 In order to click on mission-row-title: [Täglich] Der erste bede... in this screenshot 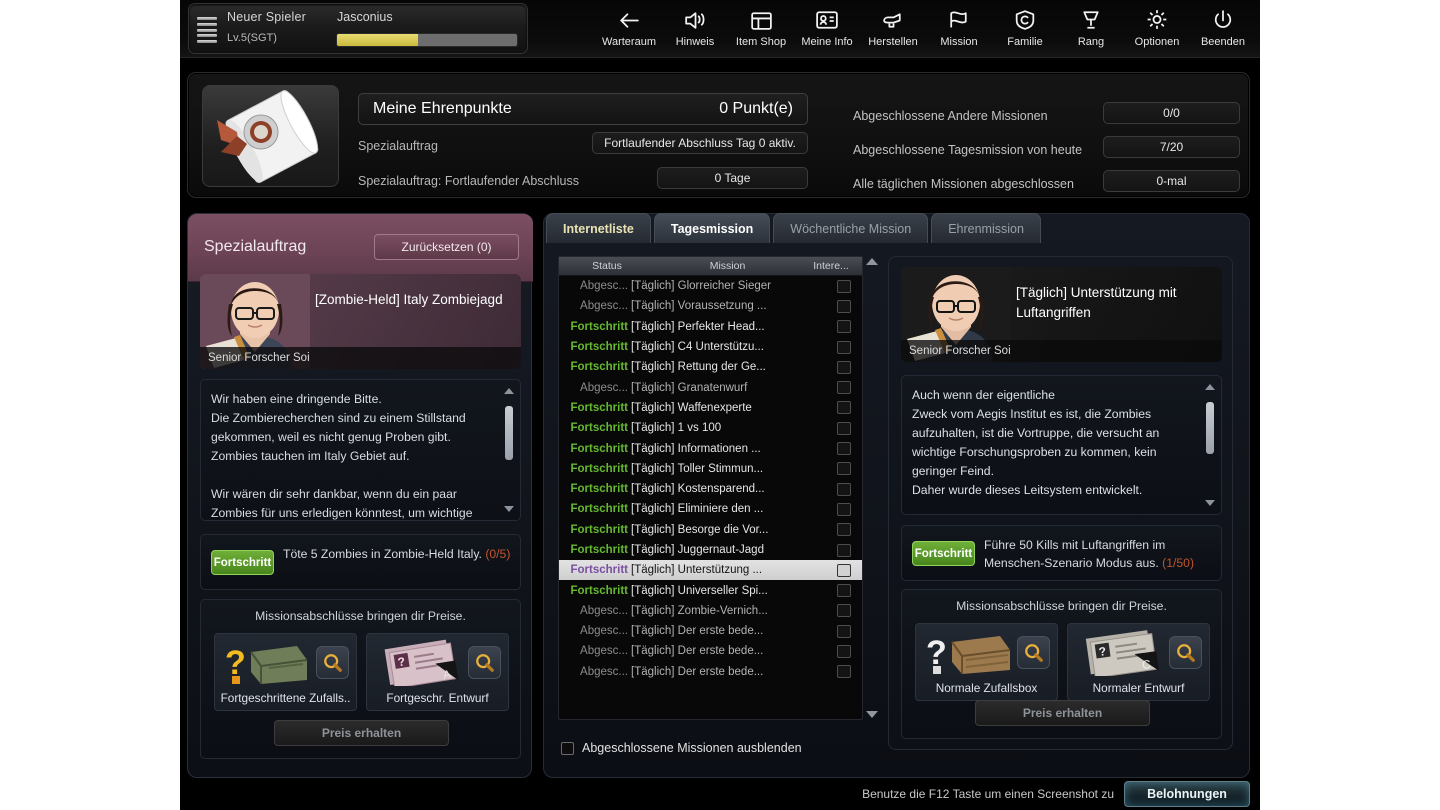, I will do `click(697, 631)`.